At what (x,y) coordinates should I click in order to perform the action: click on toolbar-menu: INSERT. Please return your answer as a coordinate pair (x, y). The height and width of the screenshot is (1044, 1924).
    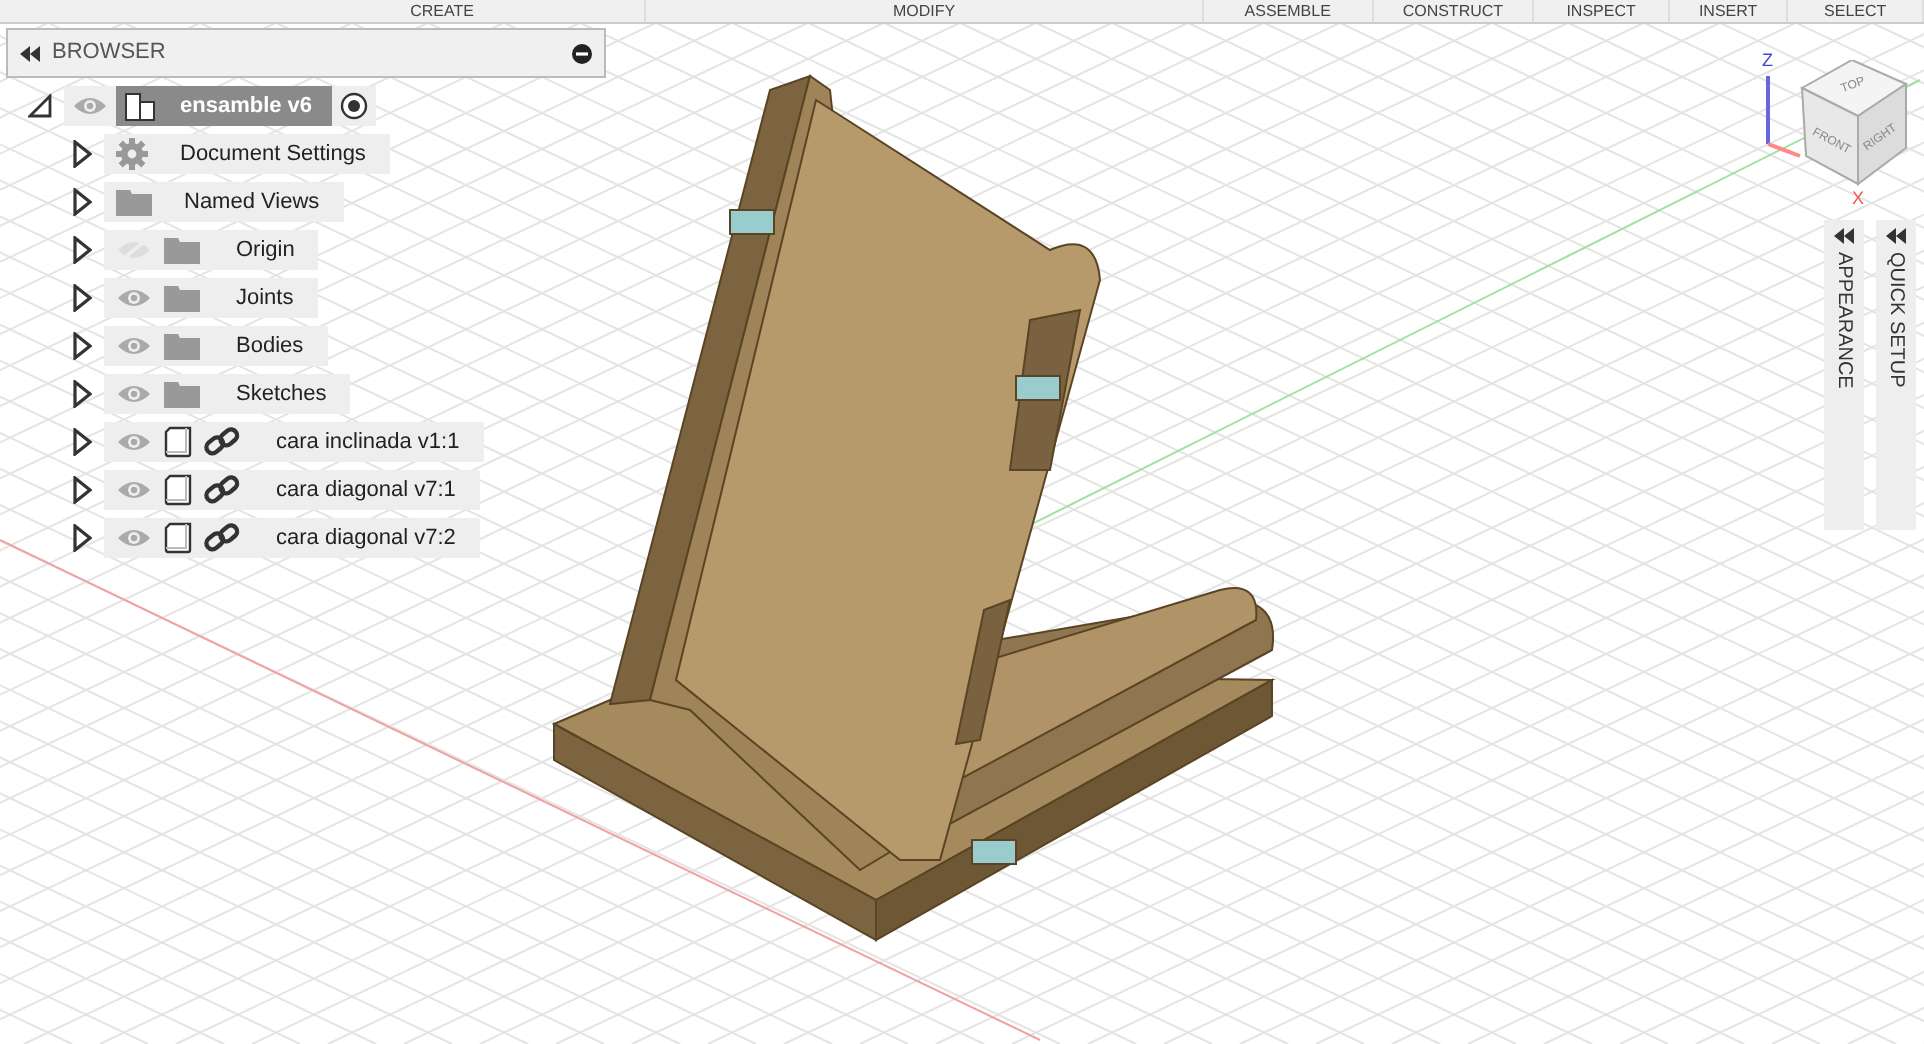
    Looking at the image, I should click on (1729, 11).